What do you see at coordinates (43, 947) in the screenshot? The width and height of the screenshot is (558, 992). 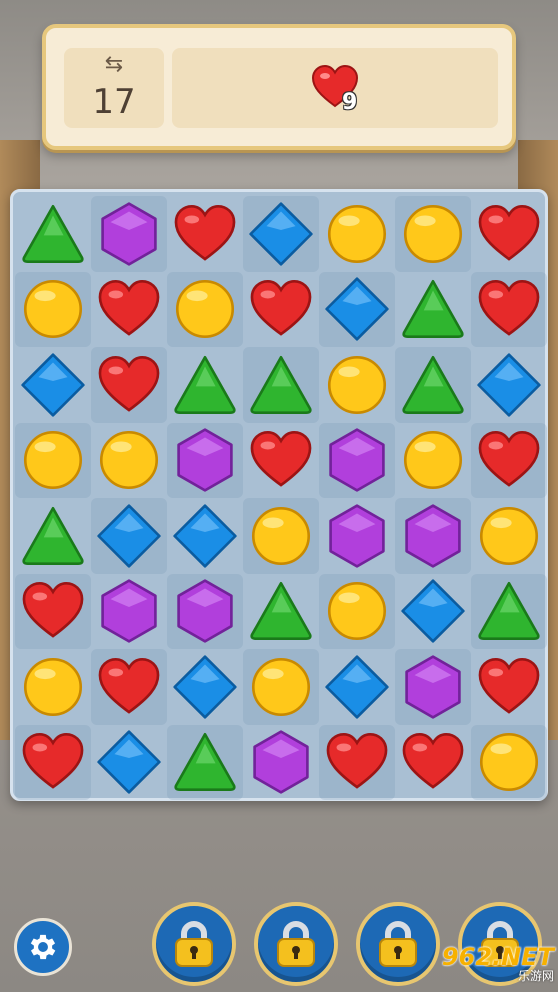 I see `settings-button` at bounding box center [43, 947].